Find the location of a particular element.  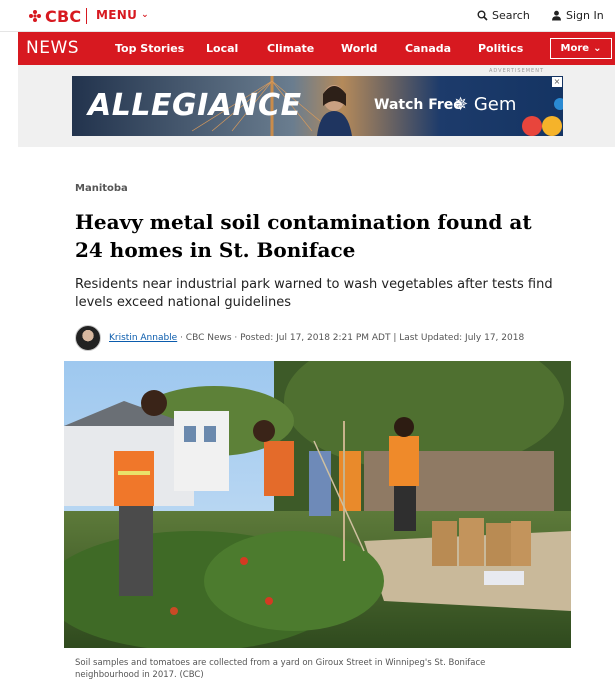

ad-brand-label: Gem is located at coordinates (495, 104).